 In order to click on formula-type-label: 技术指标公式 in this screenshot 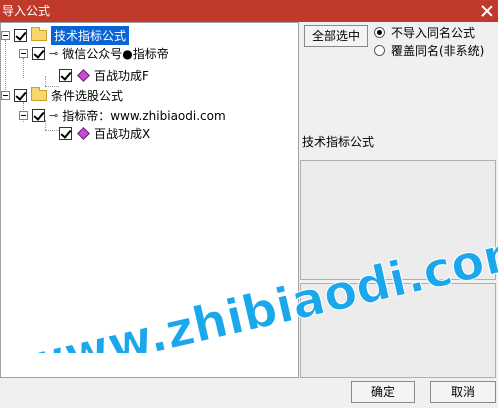, I will do `click(398, 145)`.